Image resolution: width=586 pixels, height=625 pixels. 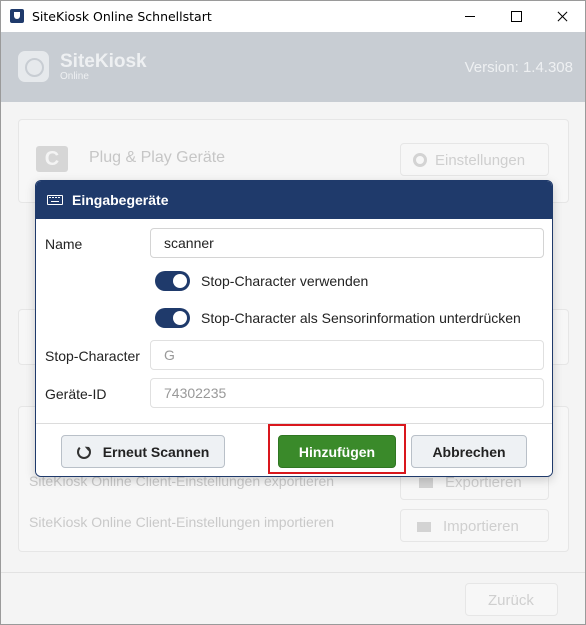 I want to click on plug-play-c-icon: C, so click(x=52, y=159).